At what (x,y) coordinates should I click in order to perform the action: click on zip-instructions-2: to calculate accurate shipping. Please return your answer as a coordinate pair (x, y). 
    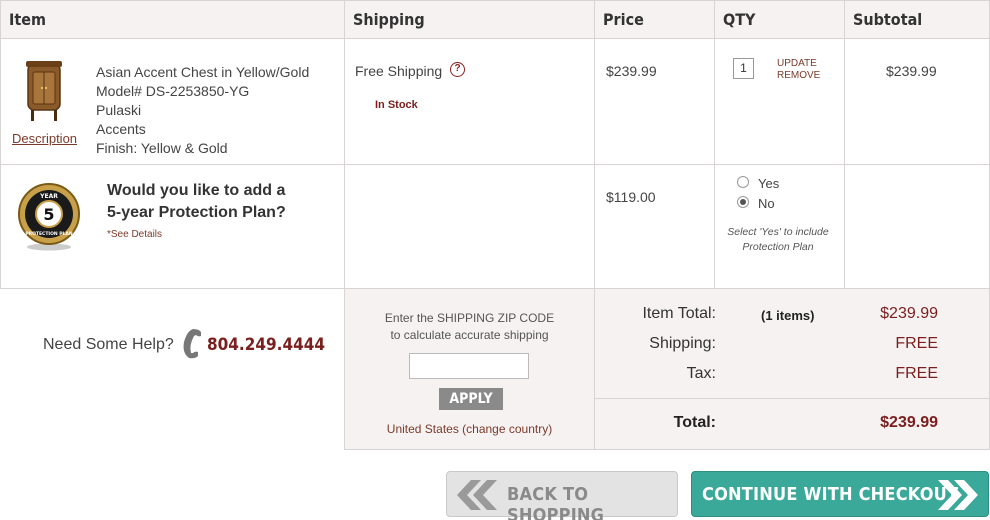
    Looking at the image, I should click on (469, 335).